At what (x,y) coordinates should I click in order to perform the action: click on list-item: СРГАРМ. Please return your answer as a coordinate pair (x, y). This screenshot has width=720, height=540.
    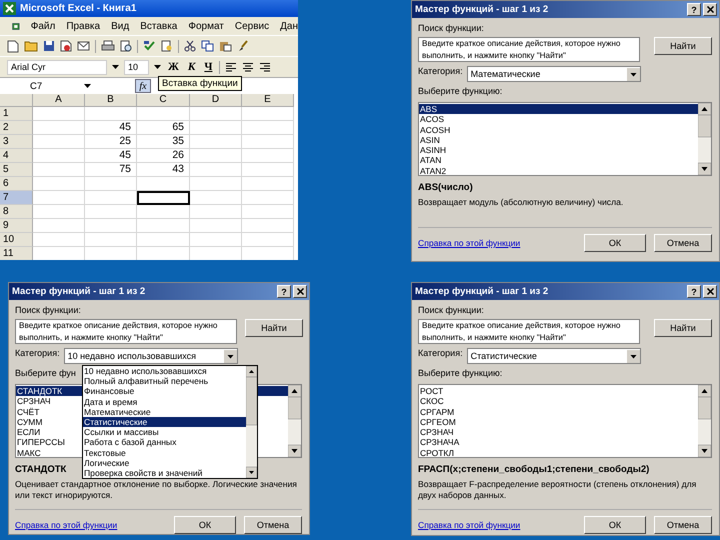
    Looking at the image, I should click on (558, 411).